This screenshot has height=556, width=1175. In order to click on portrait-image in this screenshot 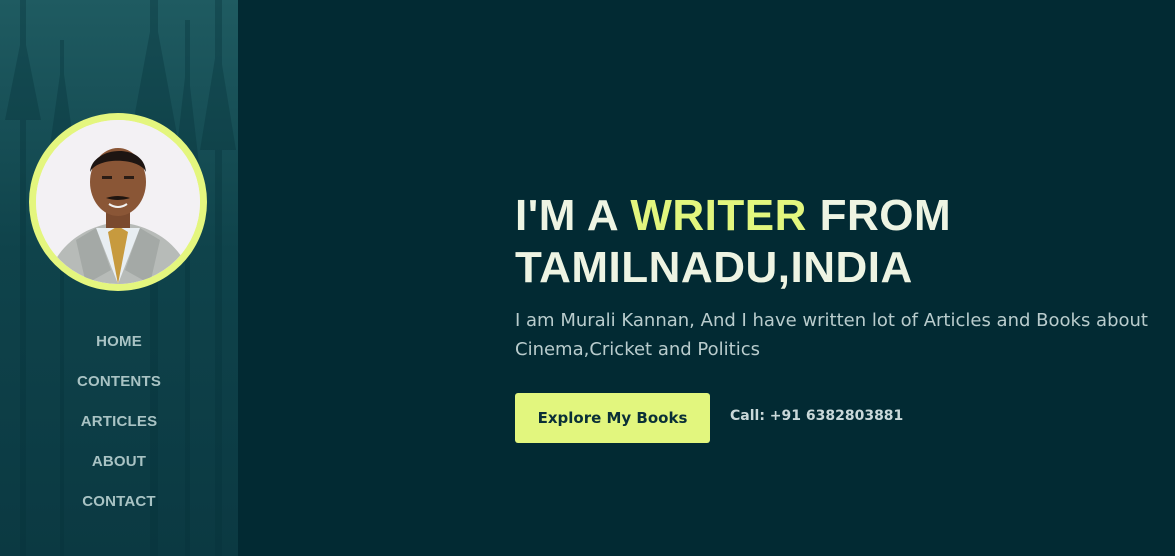, I will do `click(118, 202)`.